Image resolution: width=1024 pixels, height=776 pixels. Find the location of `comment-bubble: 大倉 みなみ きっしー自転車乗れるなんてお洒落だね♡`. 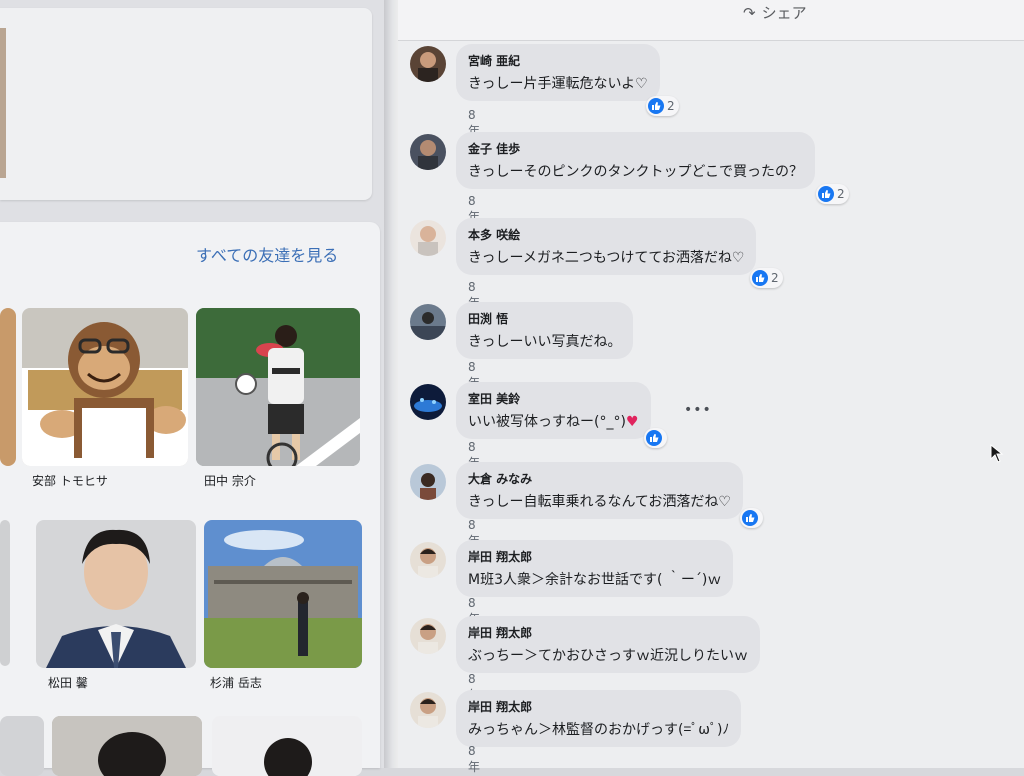

comment-bubble: 大倉 みなみ きっしー自転車乗れるなんてお洒落だね♡ is located at coordinates (599, 490).